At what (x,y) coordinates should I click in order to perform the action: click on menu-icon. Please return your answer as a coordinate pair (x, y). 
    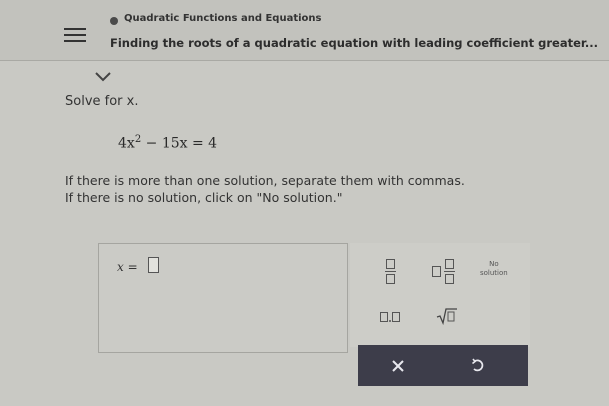
    Looking at the image, I should click on (75, 35).